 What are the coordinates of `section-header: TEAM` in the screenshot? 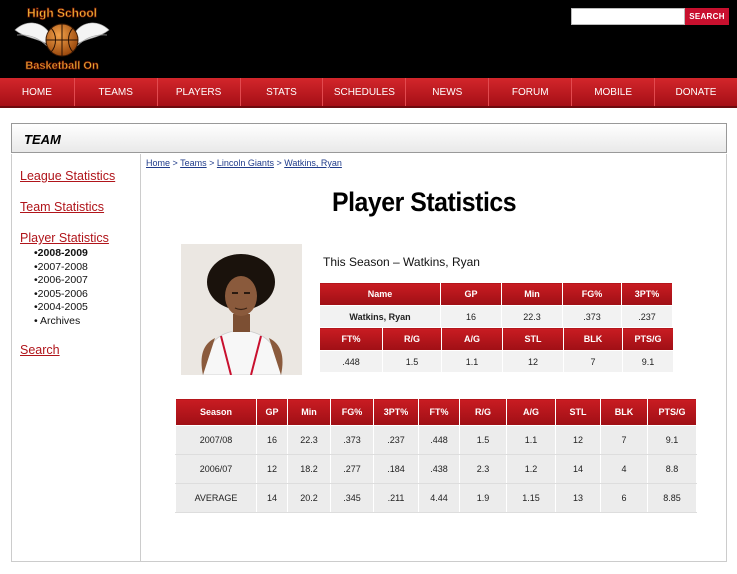 It's located at (369, 138).